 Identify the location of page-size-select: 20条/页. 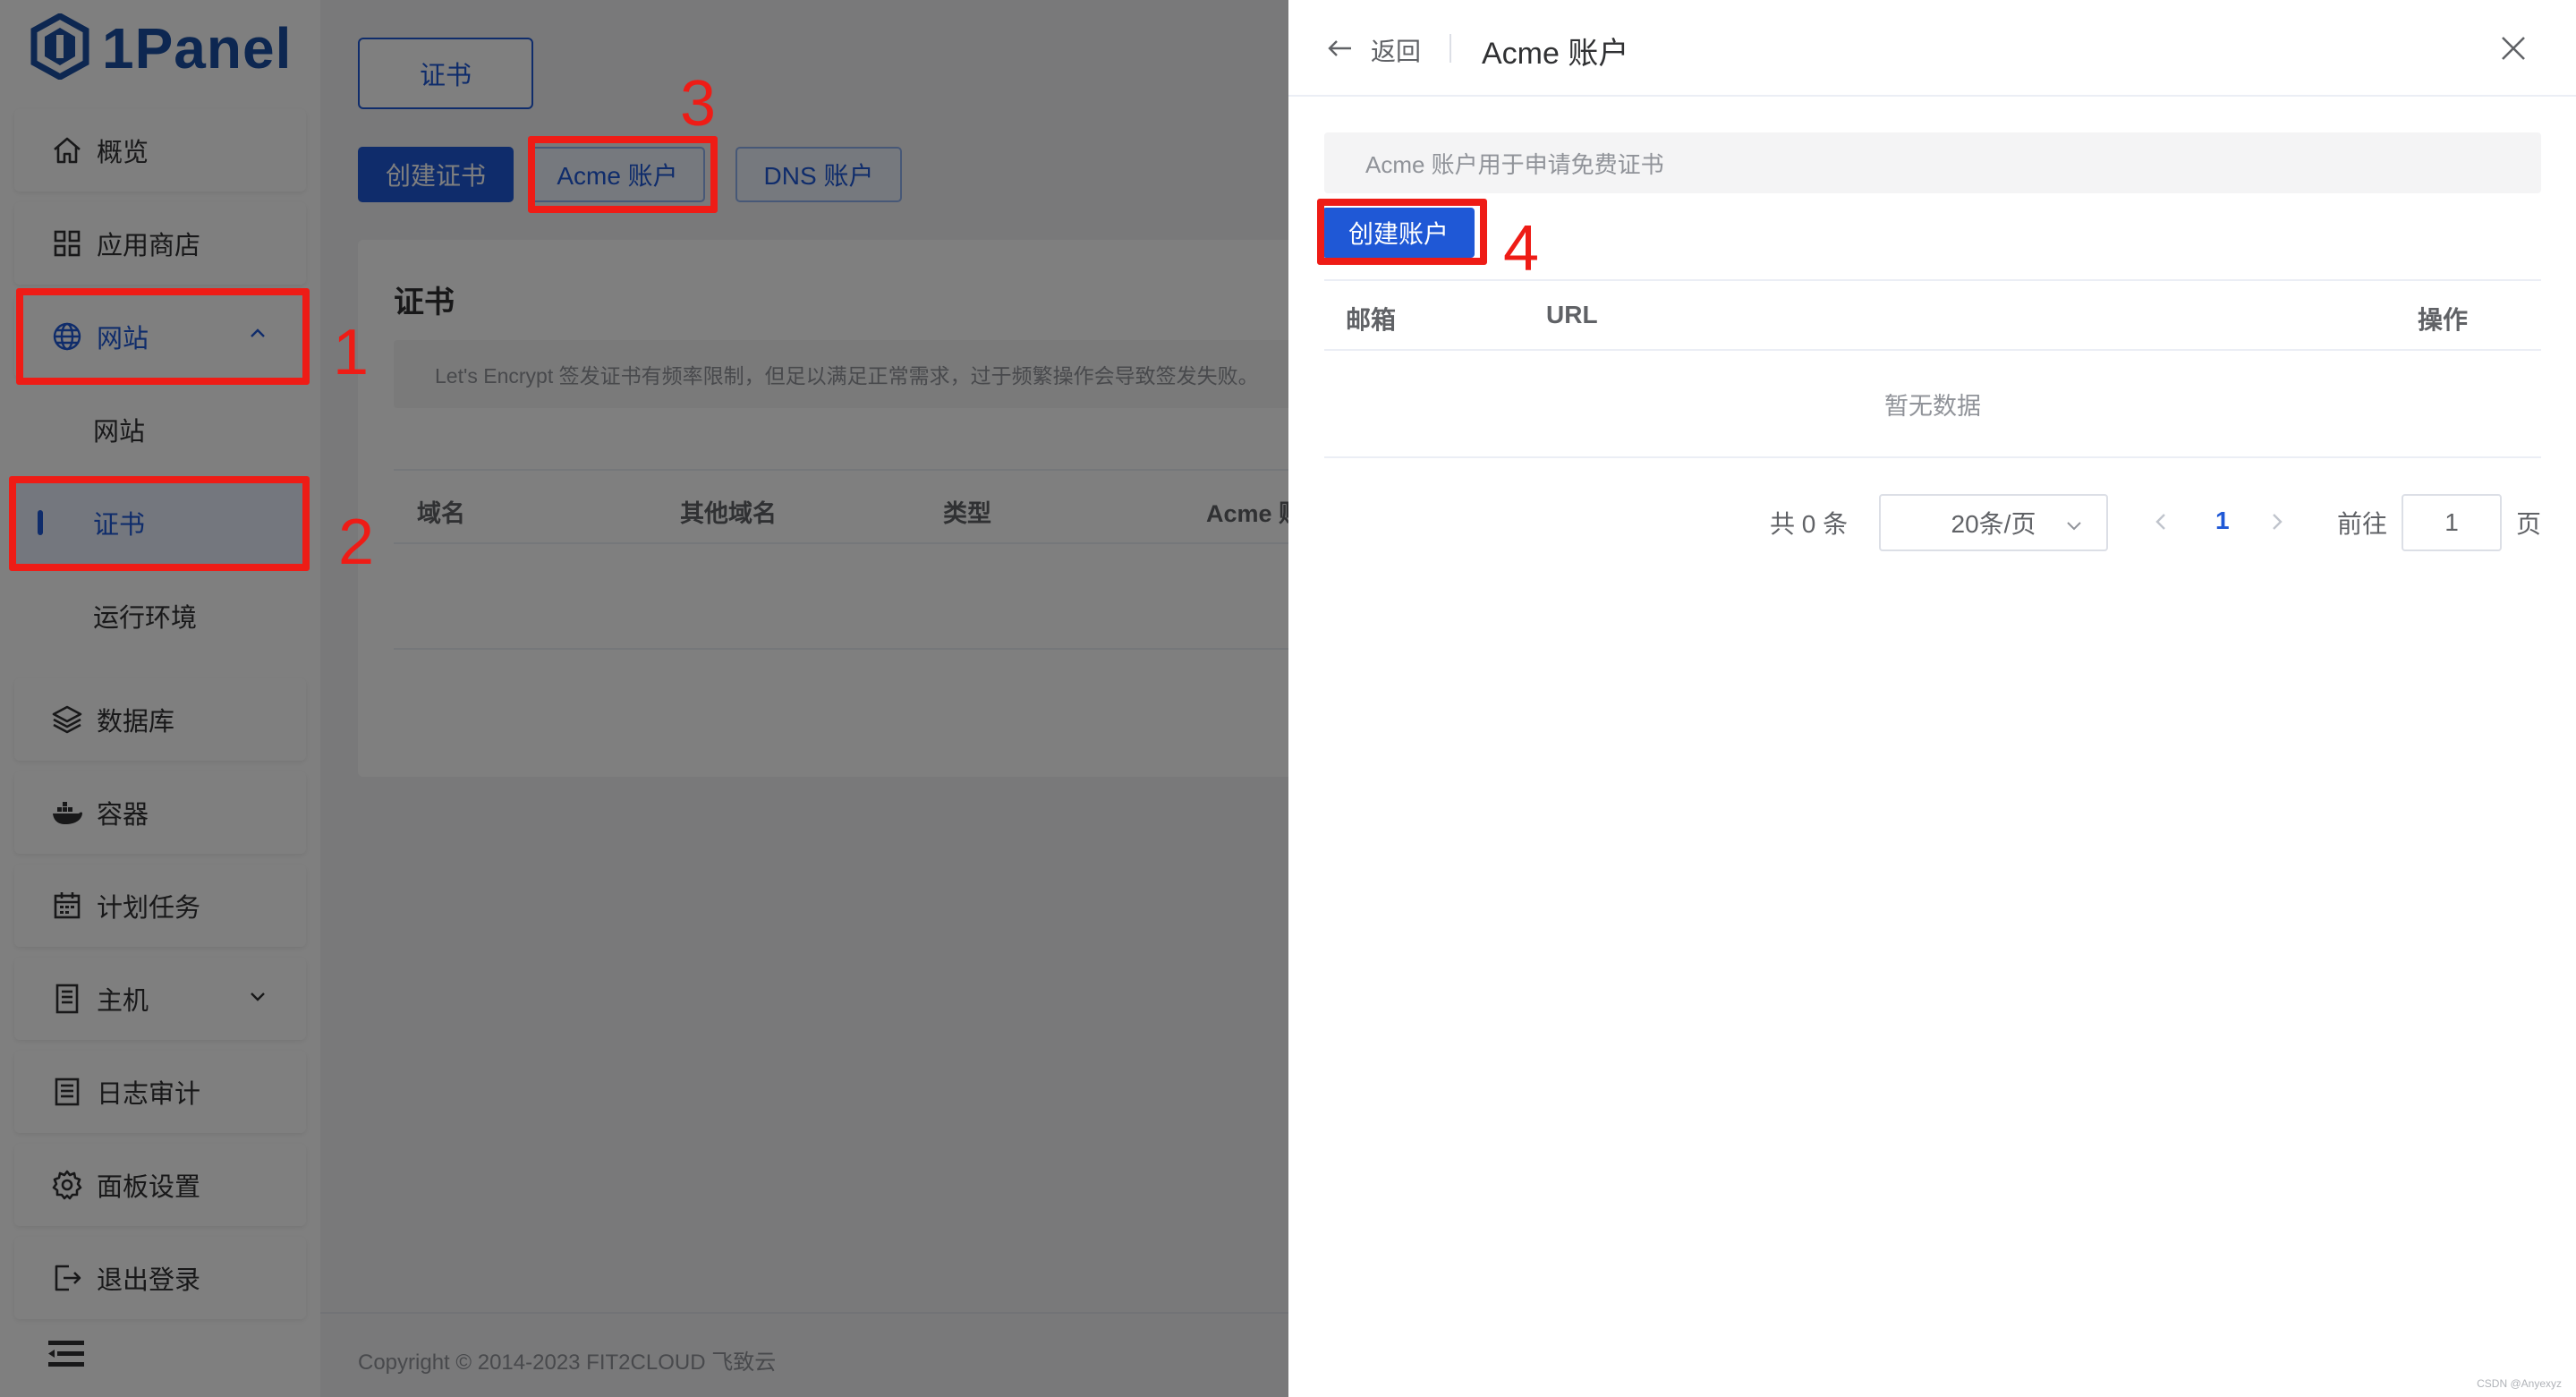
(1993, 523).